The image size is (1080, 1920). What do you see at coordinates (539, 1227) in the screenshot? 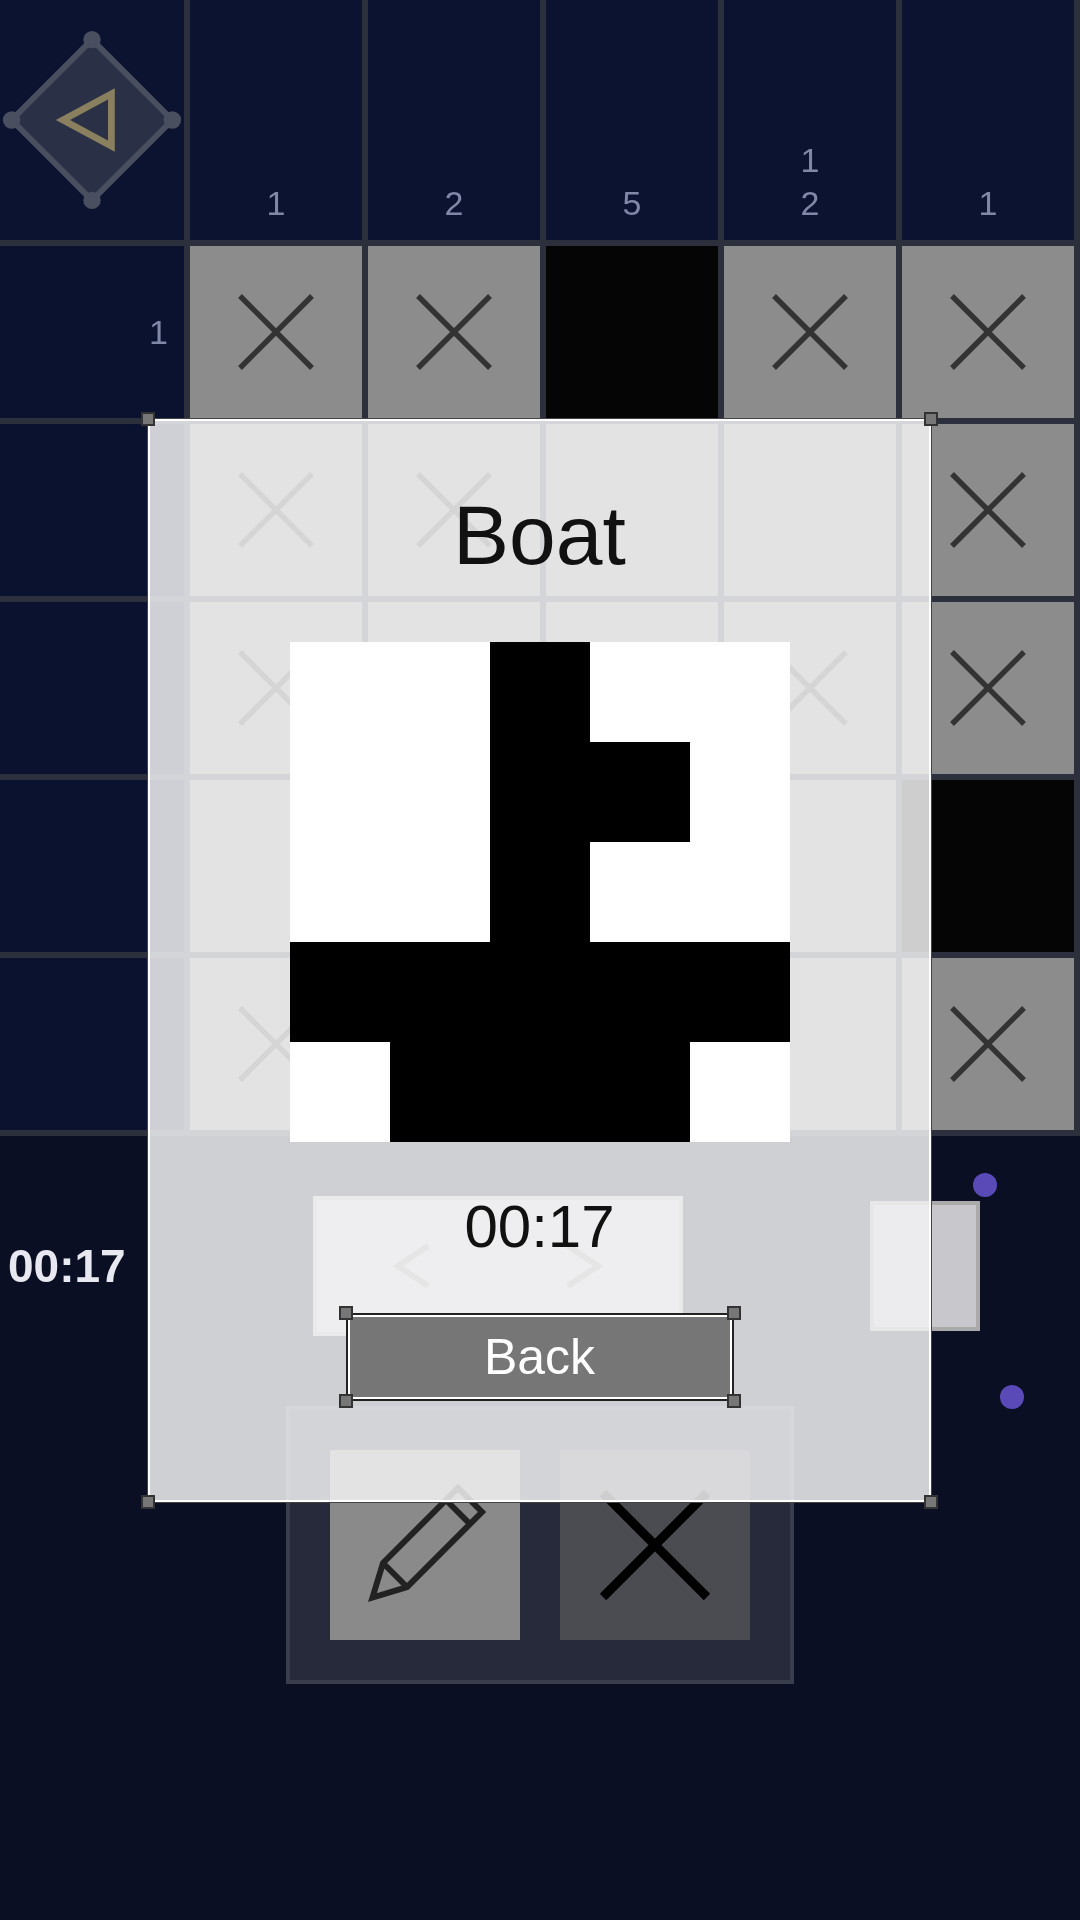
I see `completion-time: 00:17` at bounding box center [539, 1227].